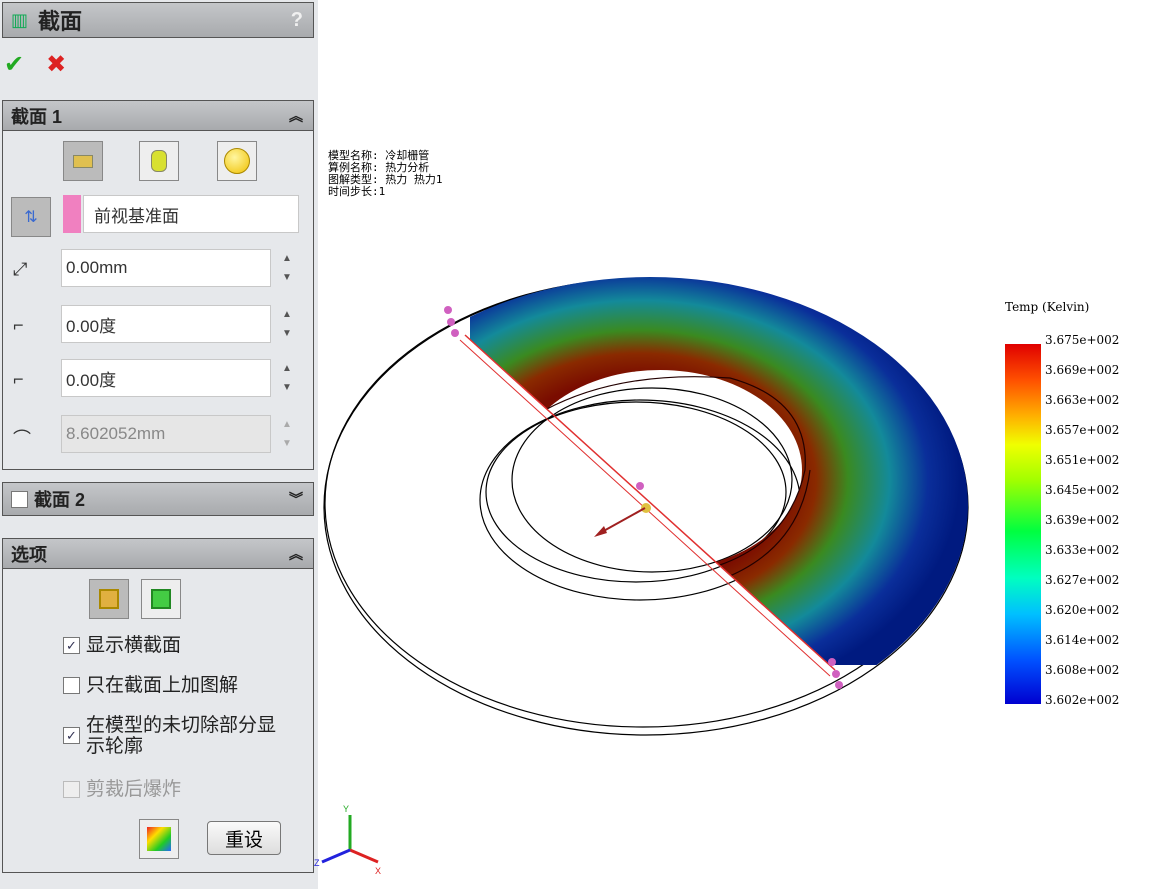 The height and width of the screenshot is (889, 1152). I want to click on legend-label: 3.633e+002, so click(1082, 550).